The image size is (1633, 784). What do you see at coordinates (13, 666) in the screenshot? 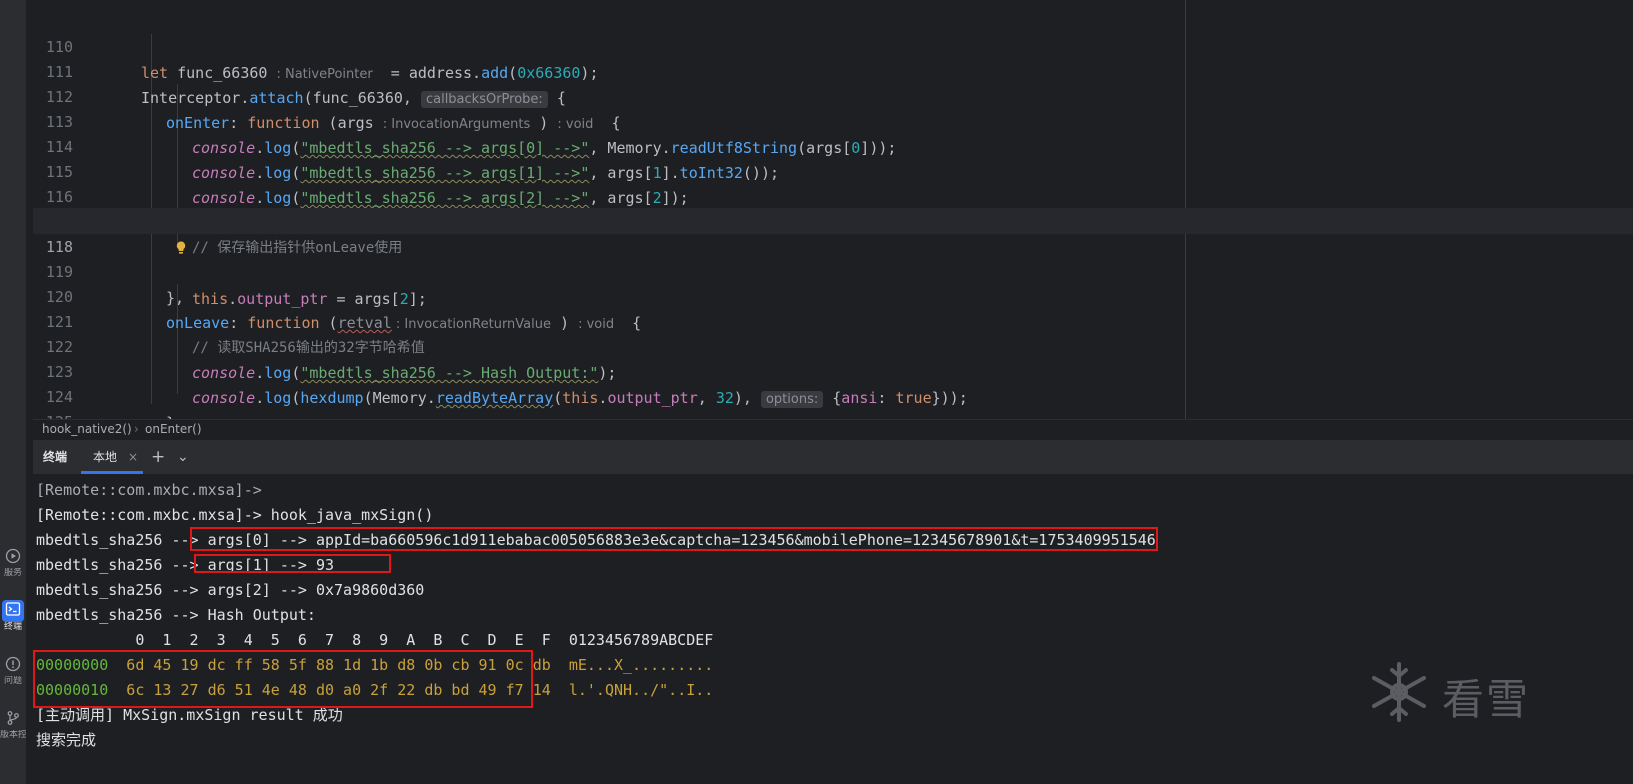
I see `problems-icon` at bounding box center [13, 666].